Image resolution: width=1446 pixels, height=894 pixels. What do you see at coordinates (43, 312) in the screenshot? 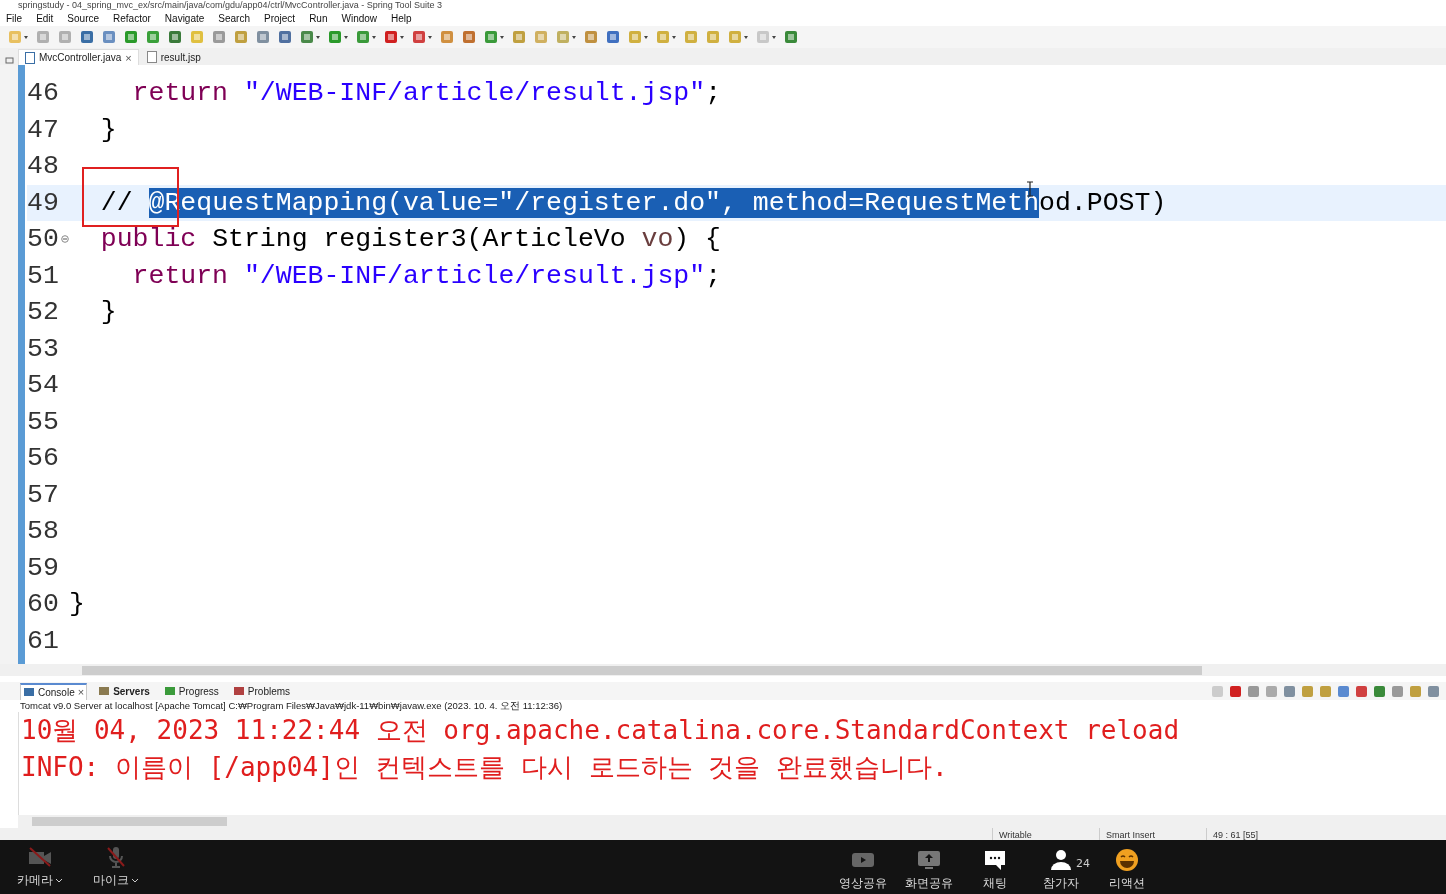
I see `line-number: 52` at bounding box center [43, 312].